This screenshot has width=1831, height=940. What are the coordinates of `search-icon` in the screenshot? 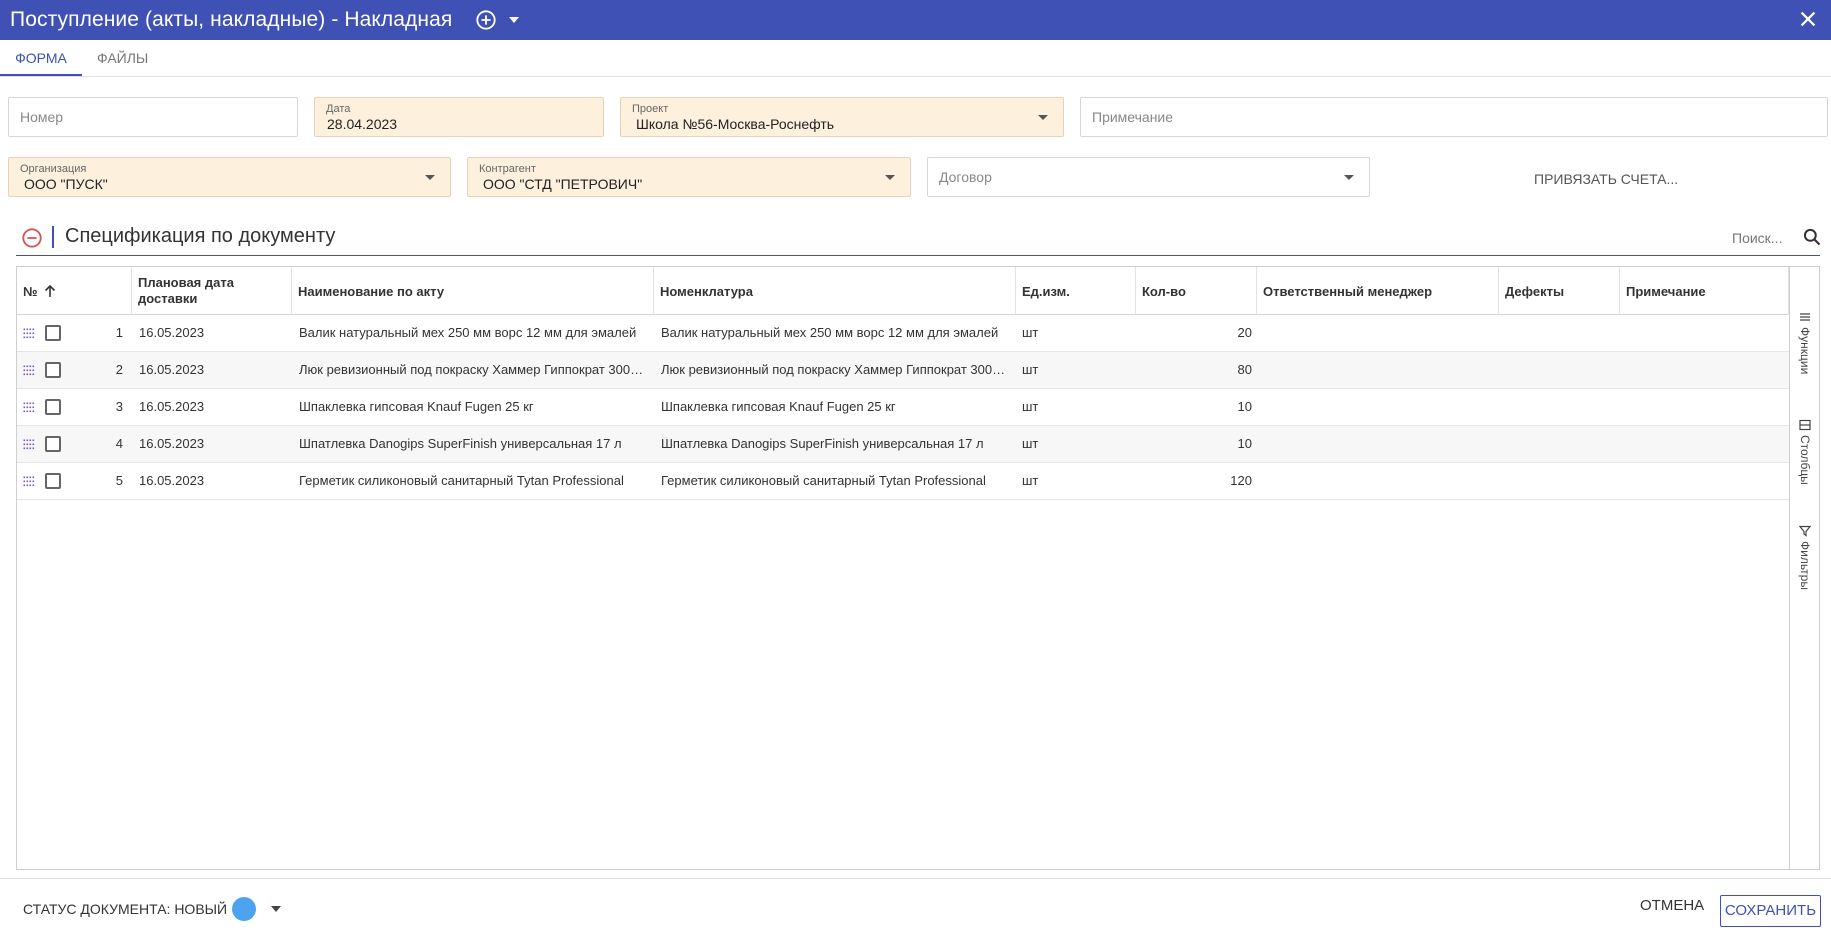 It's located at (1812, 237).